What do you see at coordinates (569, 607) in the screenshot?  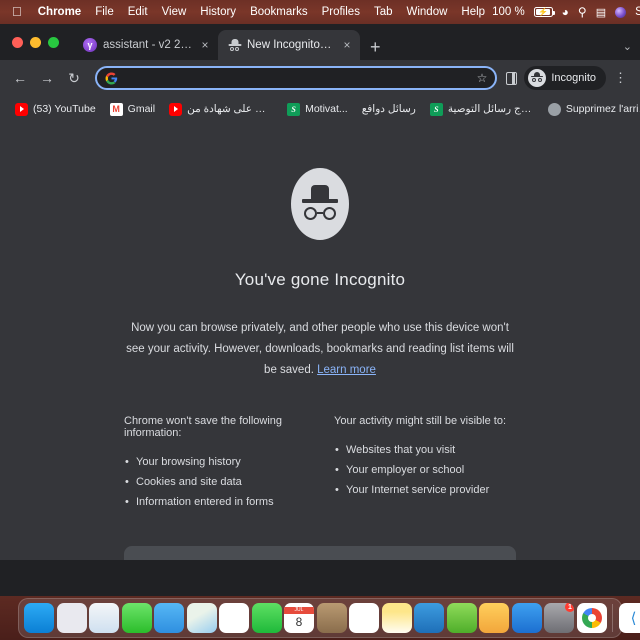 I see `notification-badge: 1` at bounding box center [569, 607].